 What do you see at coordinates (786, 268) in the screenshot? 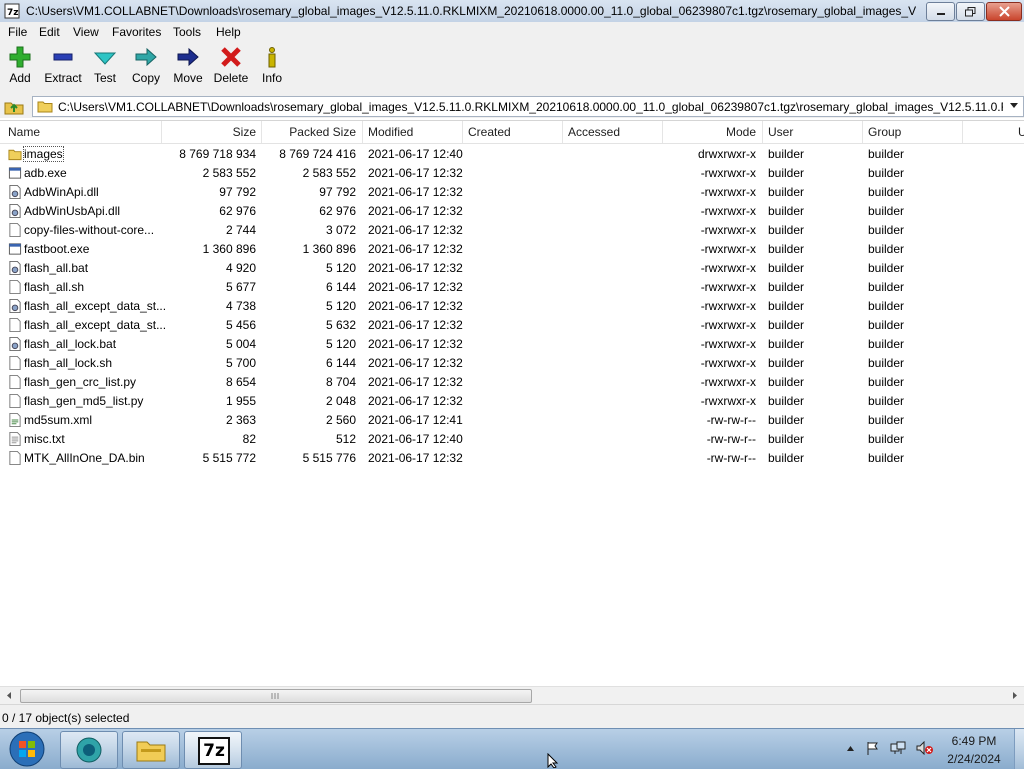
I see `file-user: builder` at bounding box center [786, 268].